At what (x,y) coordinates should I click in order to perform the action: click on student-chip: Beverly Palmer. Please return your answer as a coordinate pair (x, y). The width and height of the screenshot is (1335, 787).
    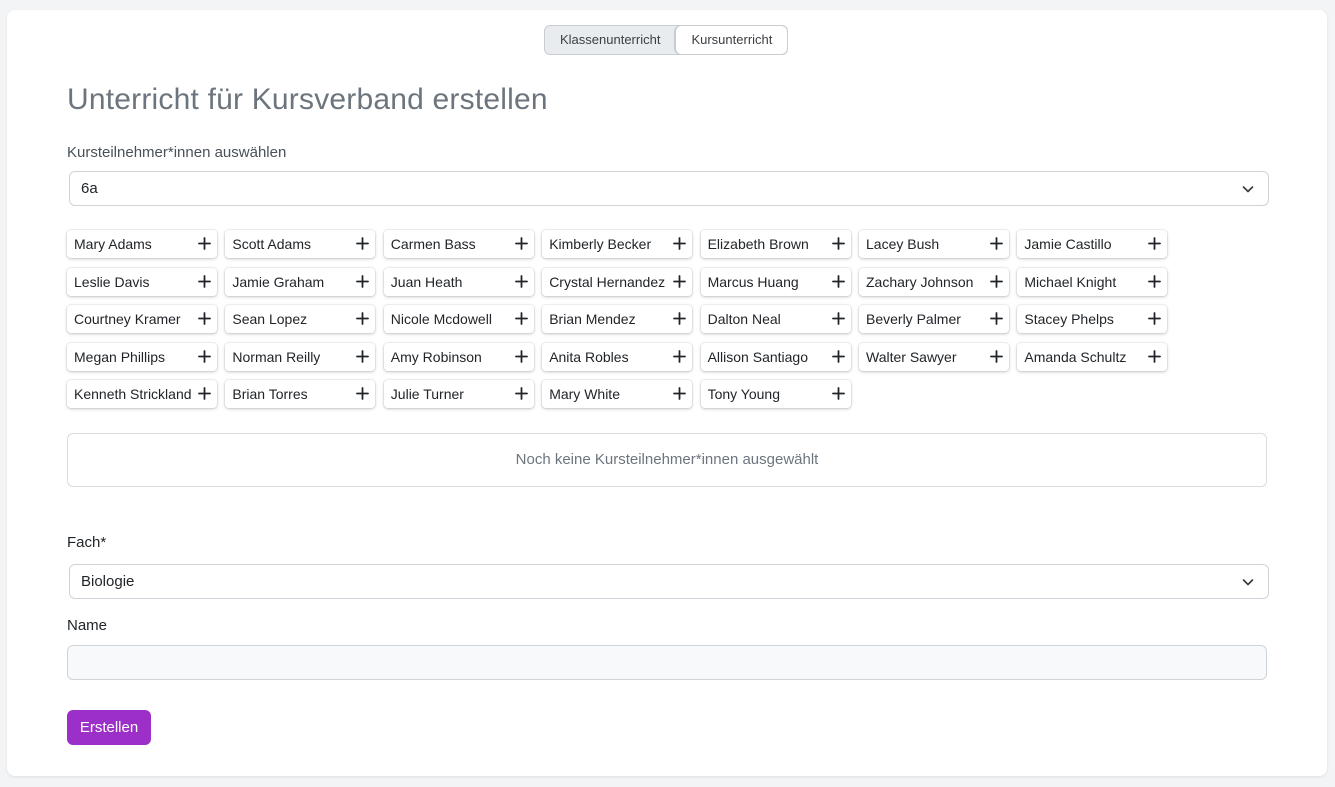
    Looking at the image, I should click on (934, 319).